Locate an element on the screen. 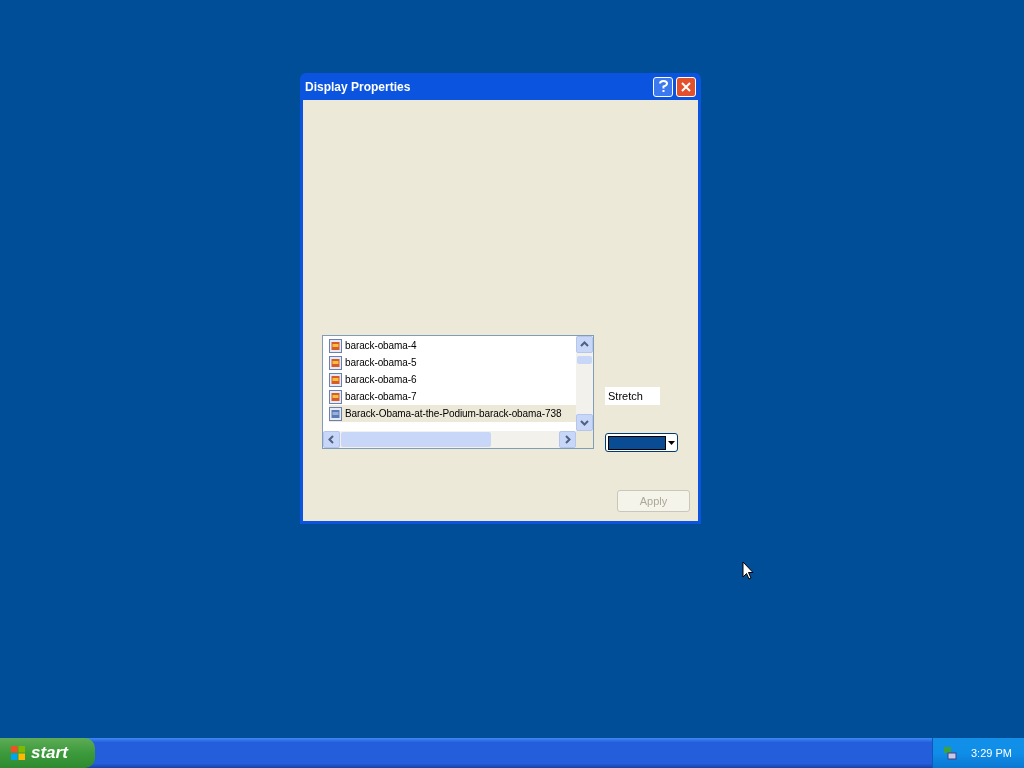 This screenshot has width=1024, height=768. chevron-down-icon is located at coordinates (584, 422).